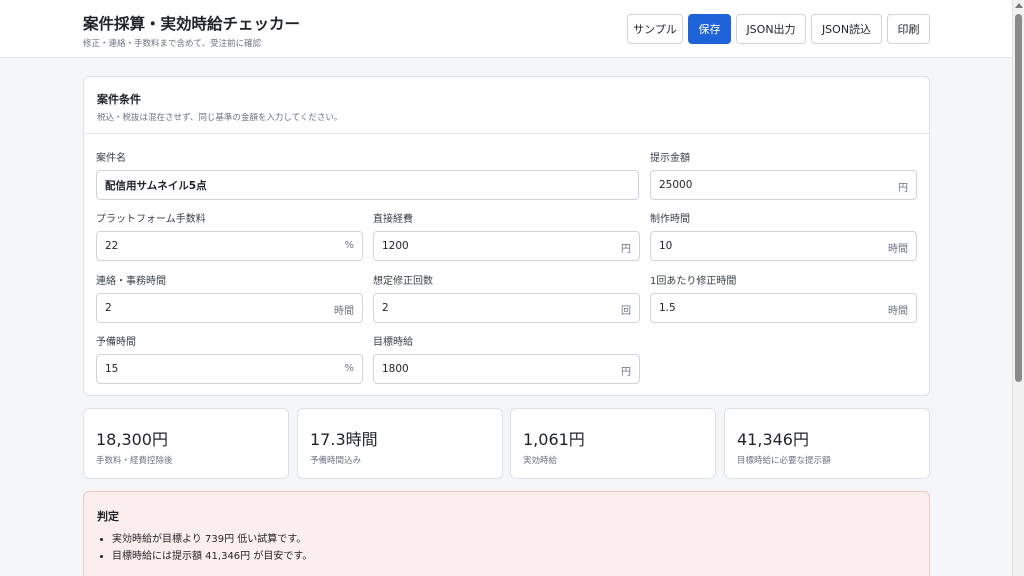  What do you see at coordinates (709, 29) in the screenshot?
I see `save-button: 保存` at bounding box center [709, 29].